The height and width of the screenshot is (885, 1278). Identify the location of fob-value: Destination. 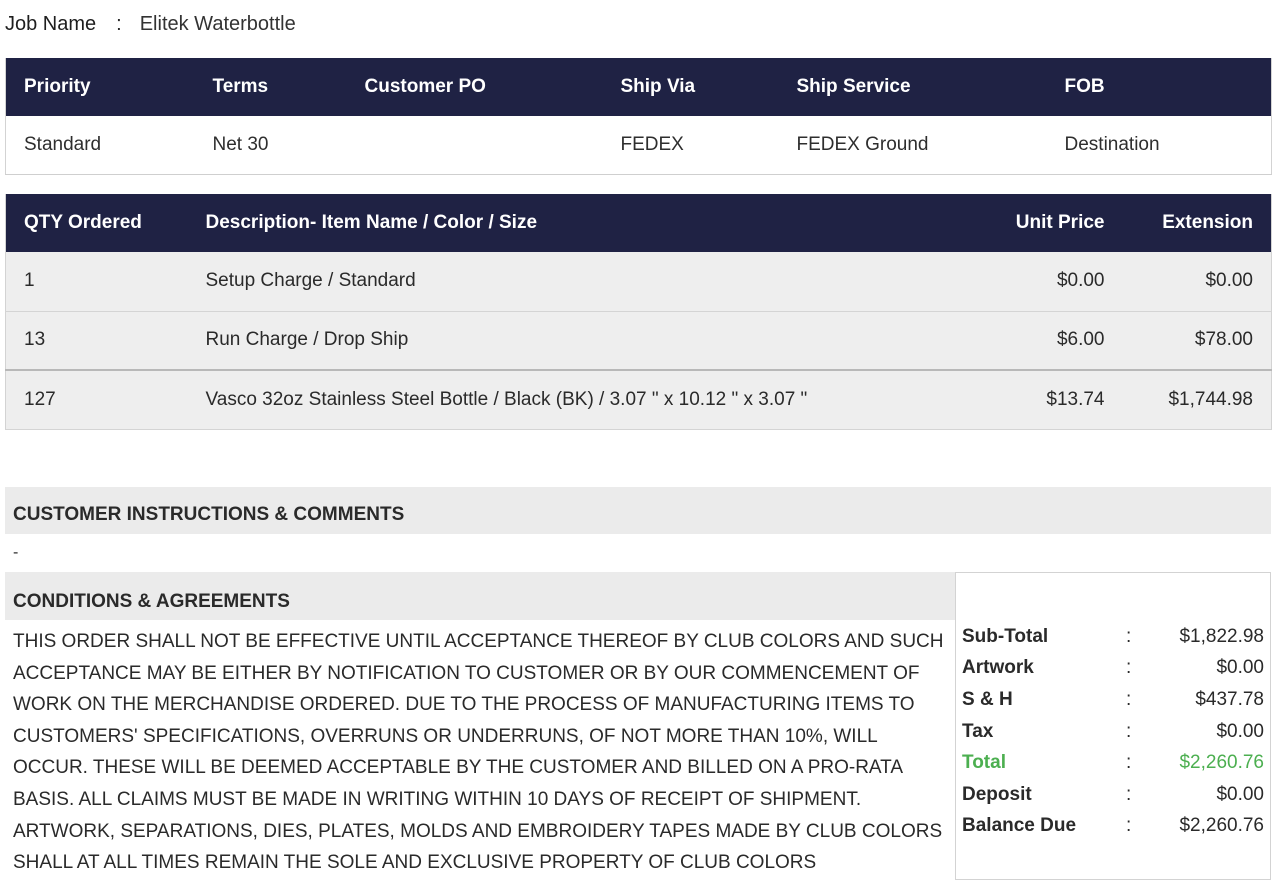
(1159, 145).